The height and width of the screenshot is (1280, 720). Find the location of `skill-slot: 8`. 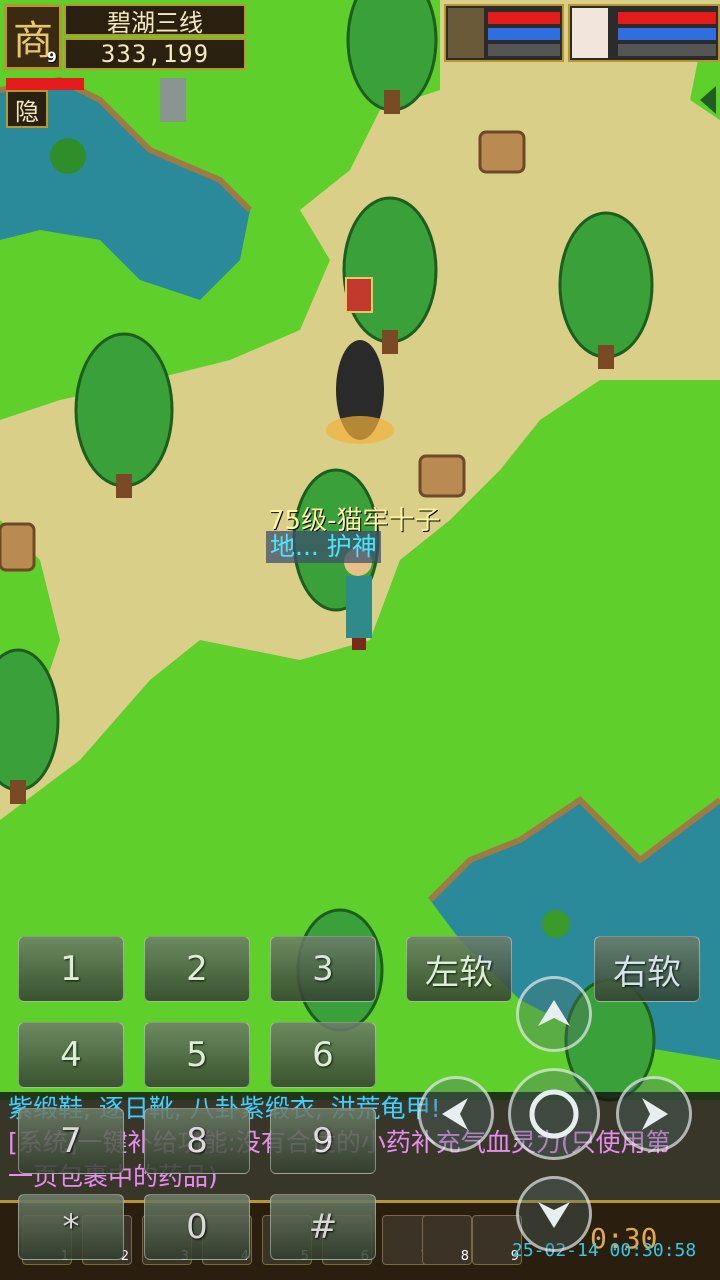

skill-slot: 8 is located at coordinates (447, 1240).